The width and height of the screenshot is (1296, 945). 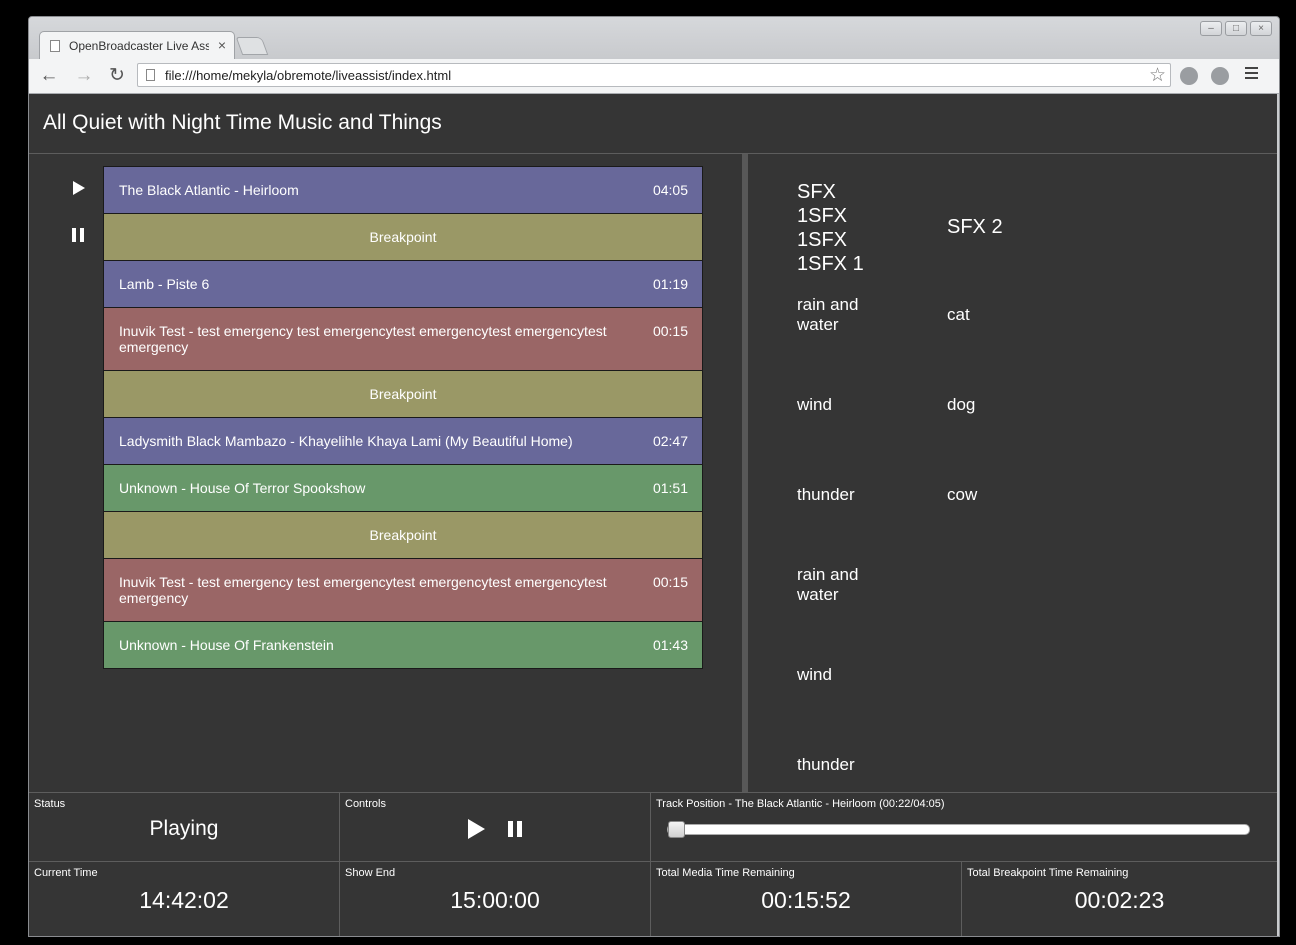 I want to click on status-cell: Status Playing, so click(x=184, y=827).